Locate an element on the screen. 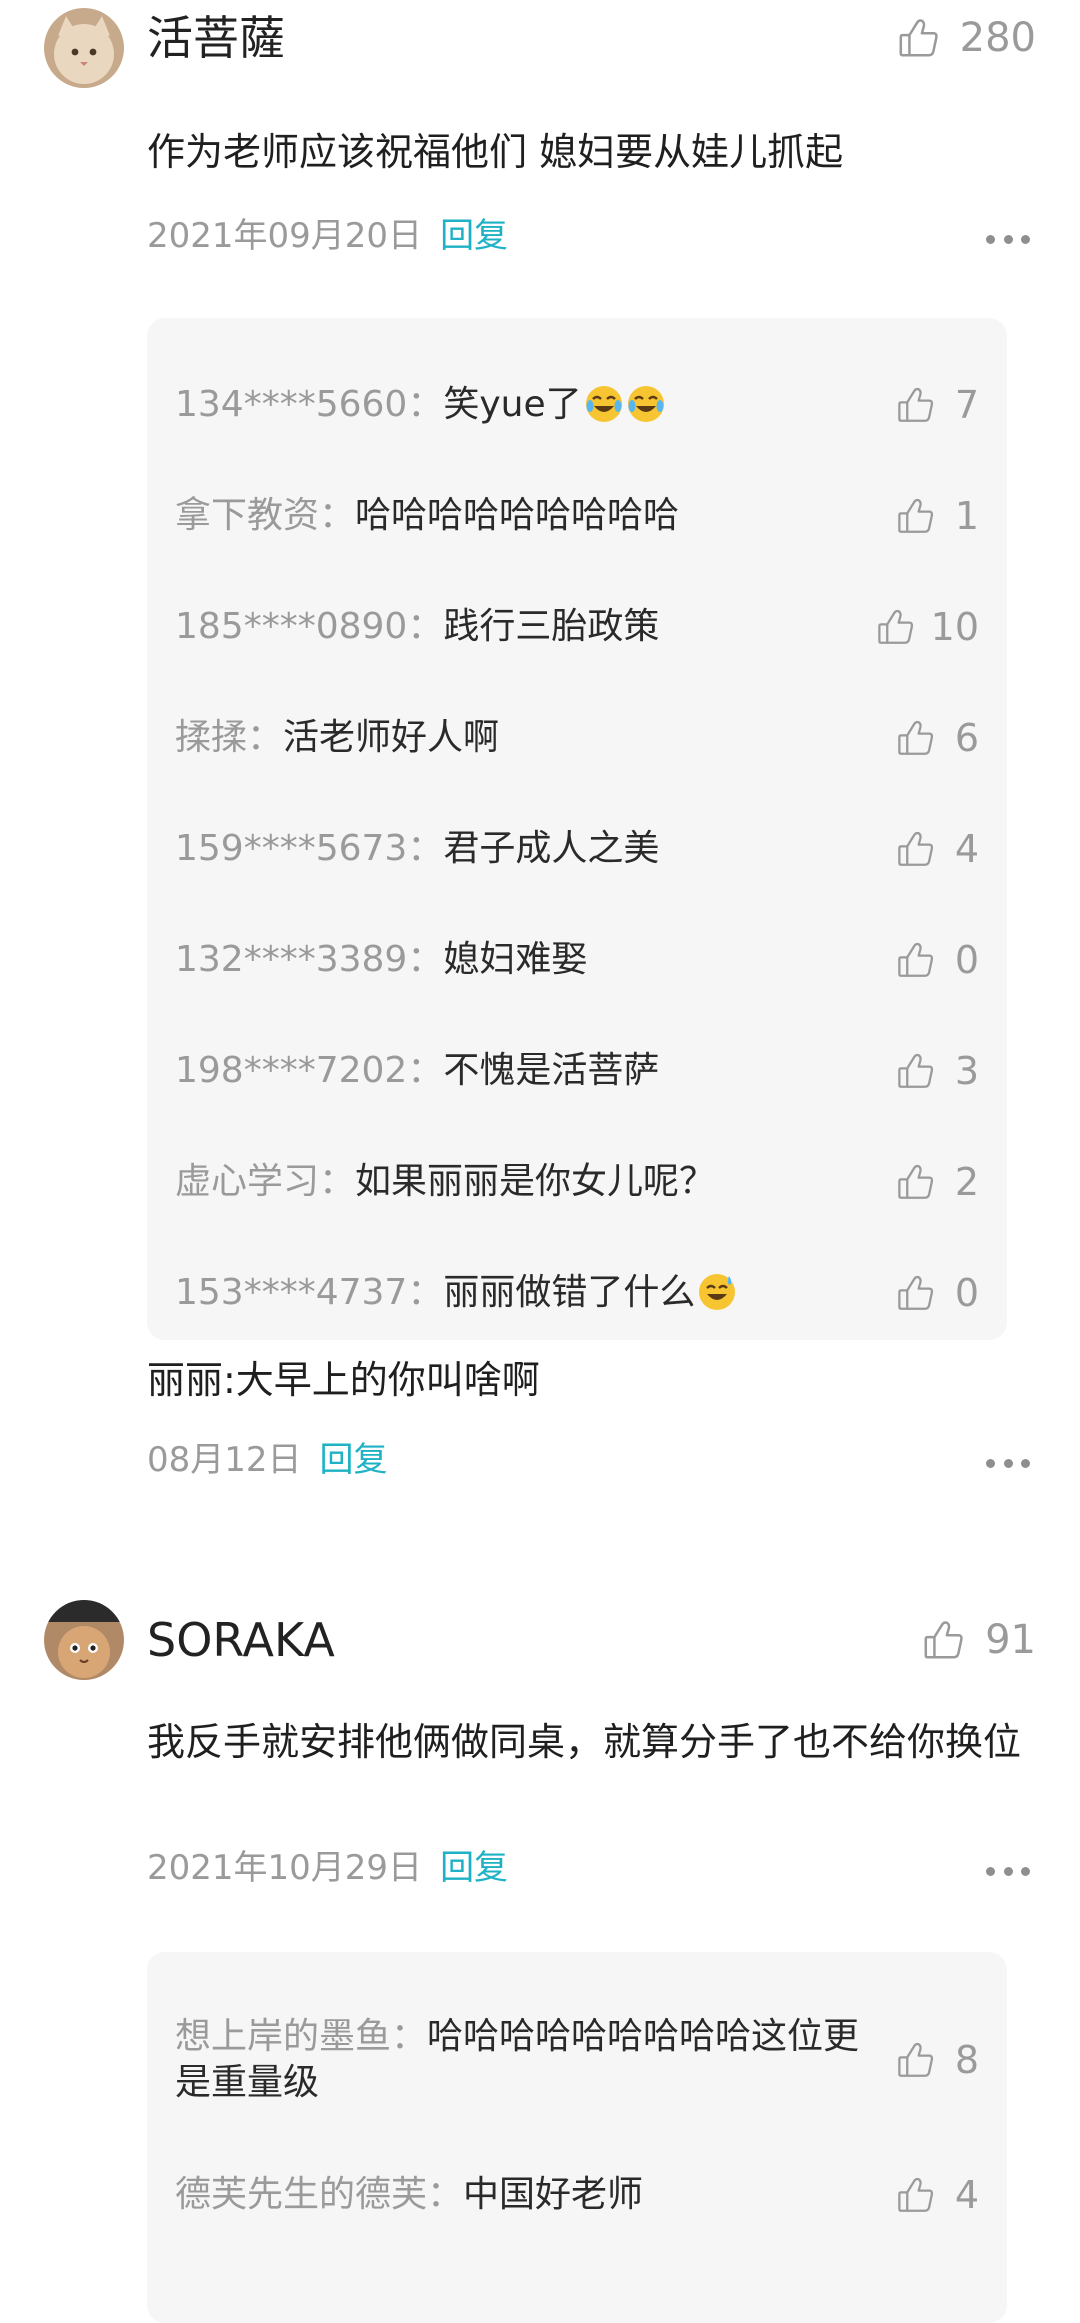  reply-like-button: 6 is located at coordinates (937, 738).